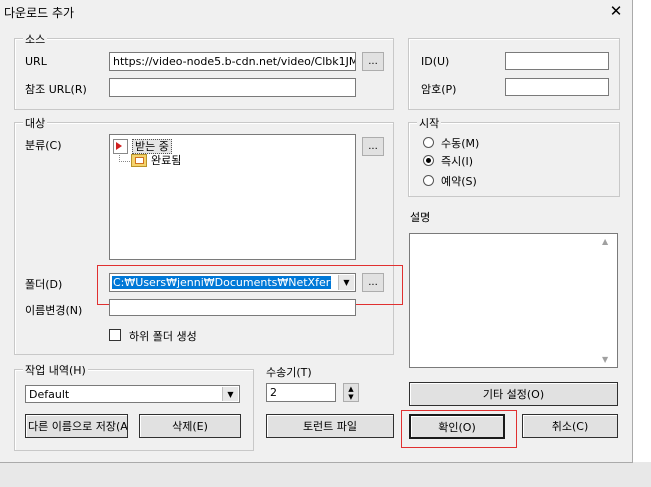  What do you see at coordinates (55, 370) in the screenshot?
I see `history-legend: 작업 내역(H)` at bounding box center [55, 370].